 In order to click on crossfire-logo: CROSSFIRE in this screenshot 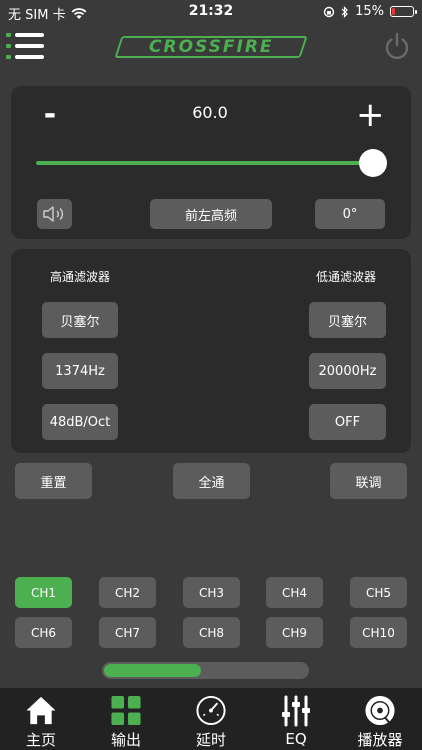, I will do `click(211, 47)`.